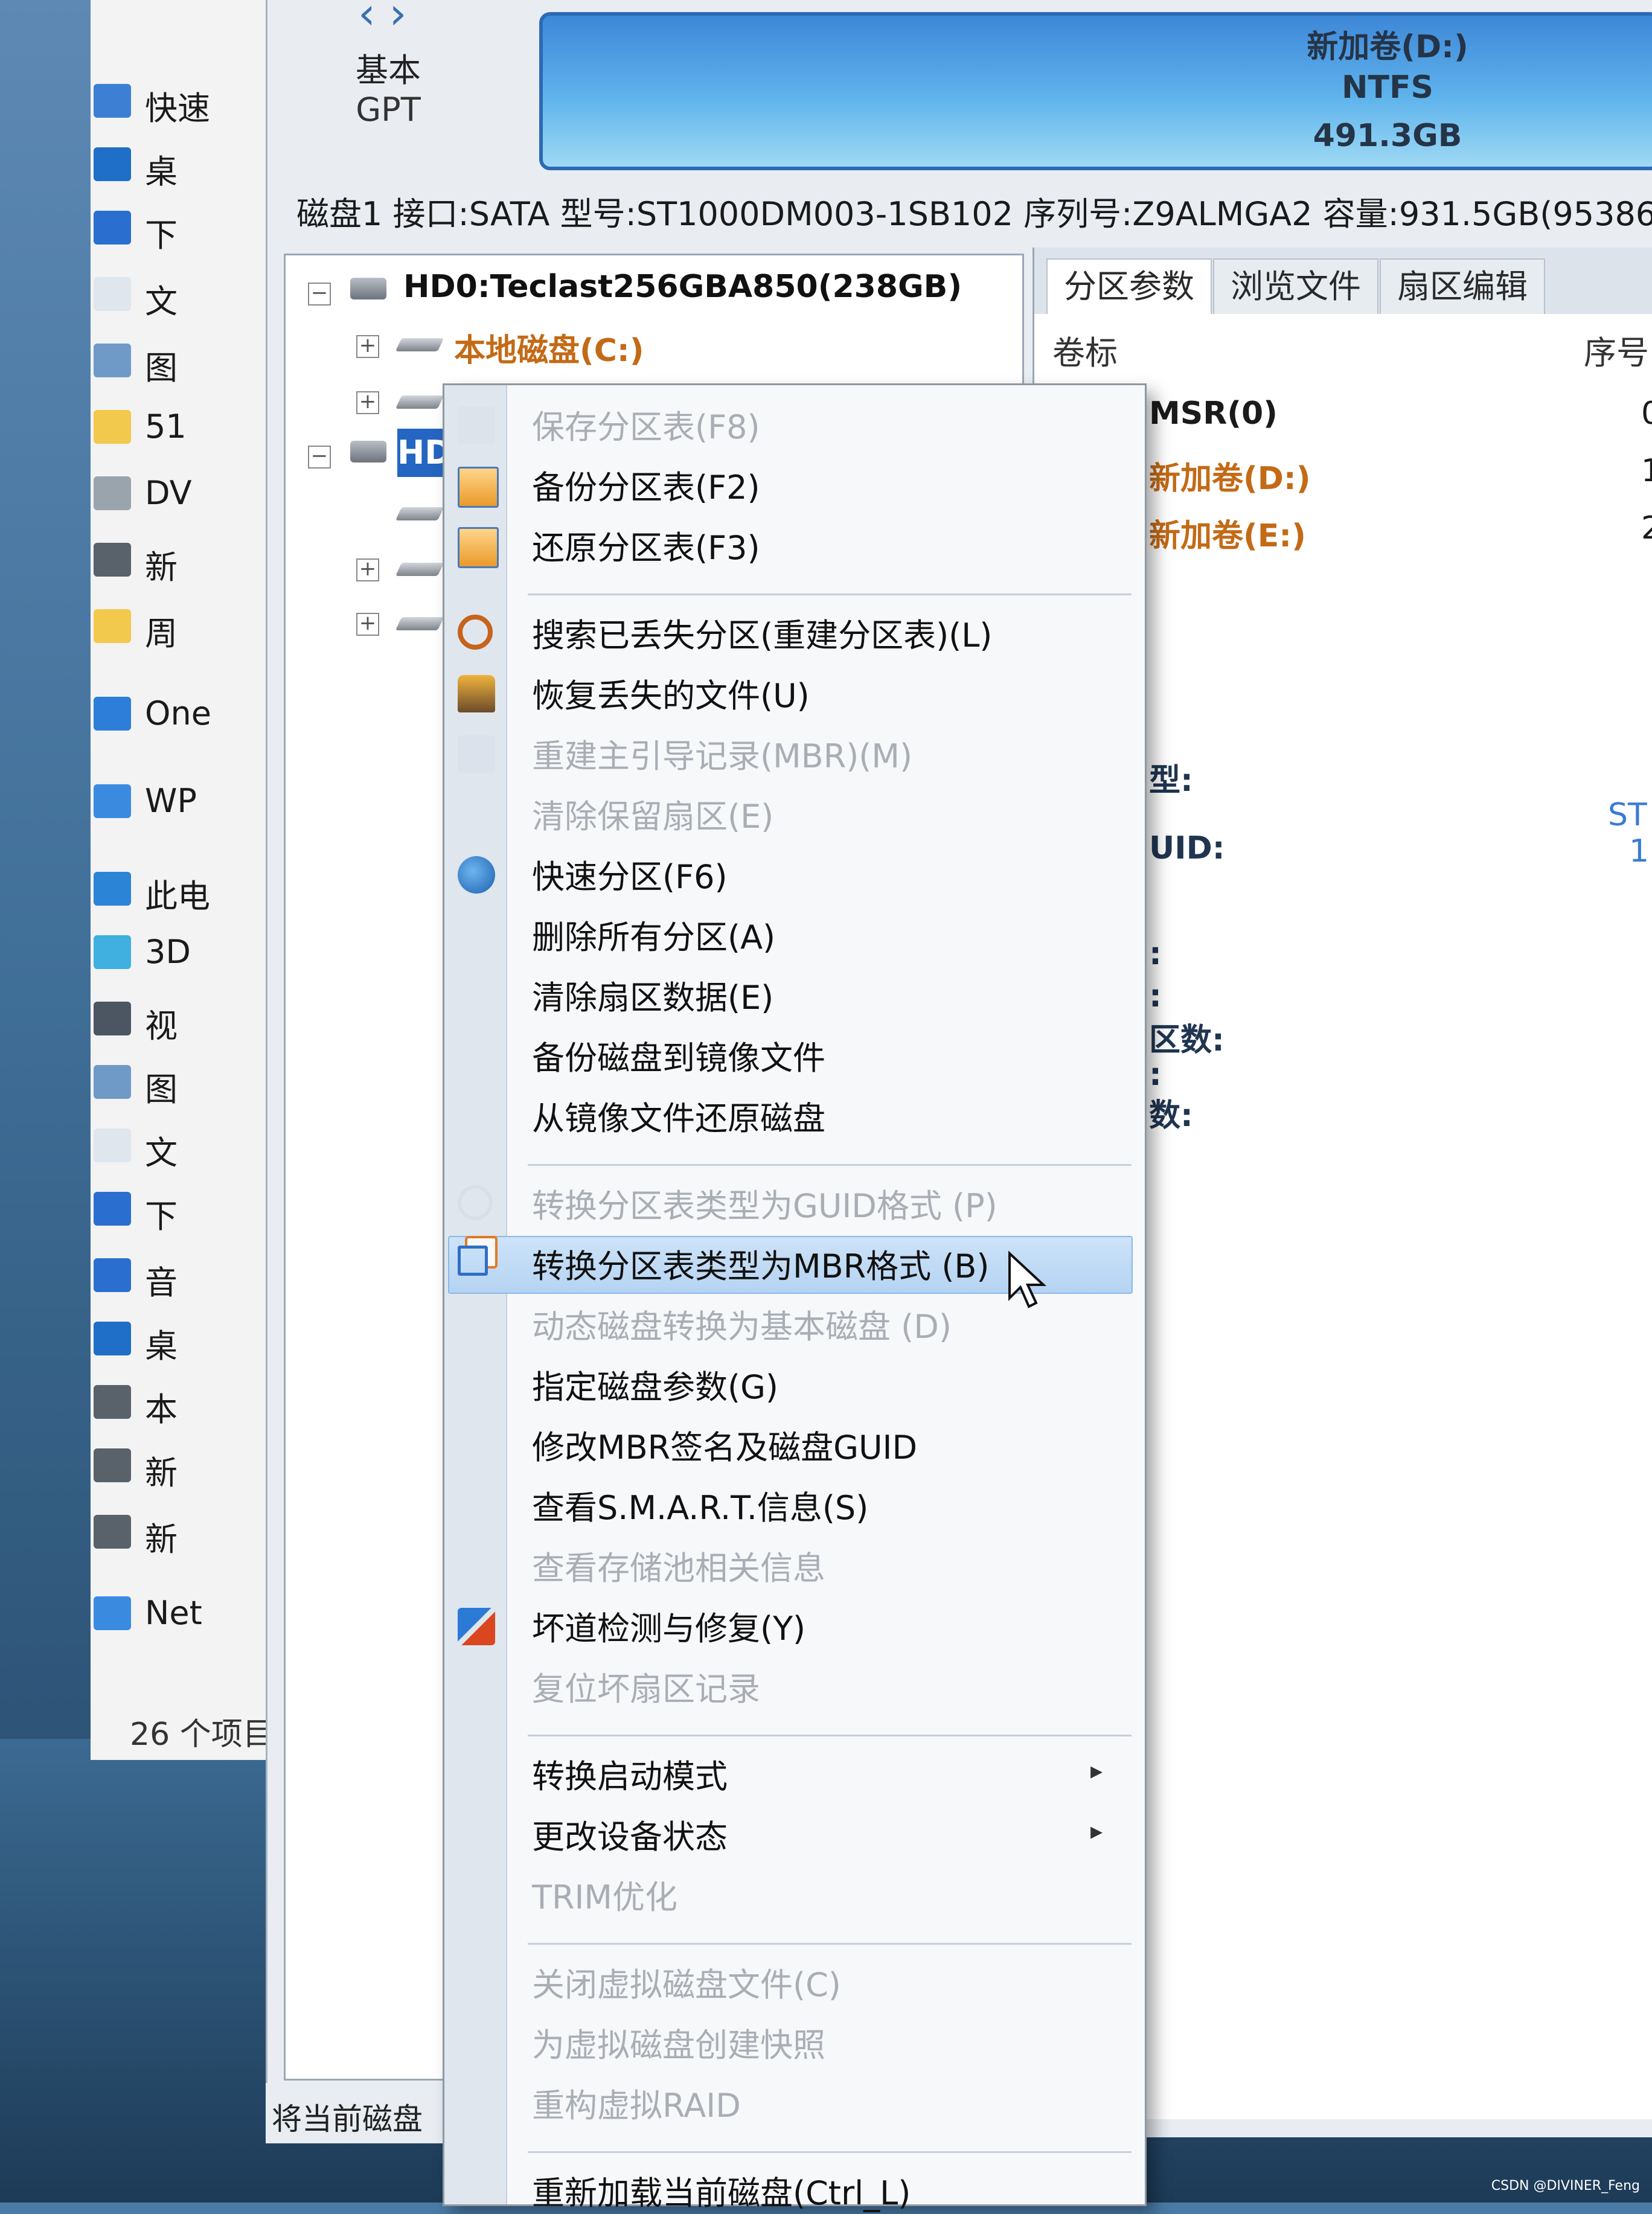  Describe the element at coordinates (646, 545) in the screenshot. I see `menu-item: 还原分区表(F3)` at that location.